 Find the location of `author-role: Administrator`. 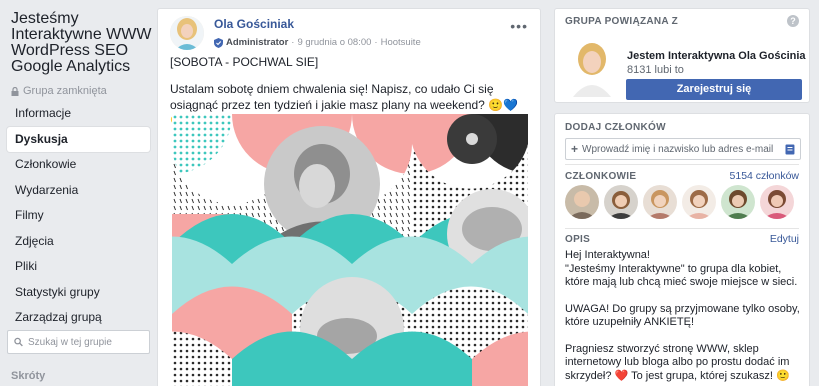

author-role: Administrator is located at coordinates (257, 42).